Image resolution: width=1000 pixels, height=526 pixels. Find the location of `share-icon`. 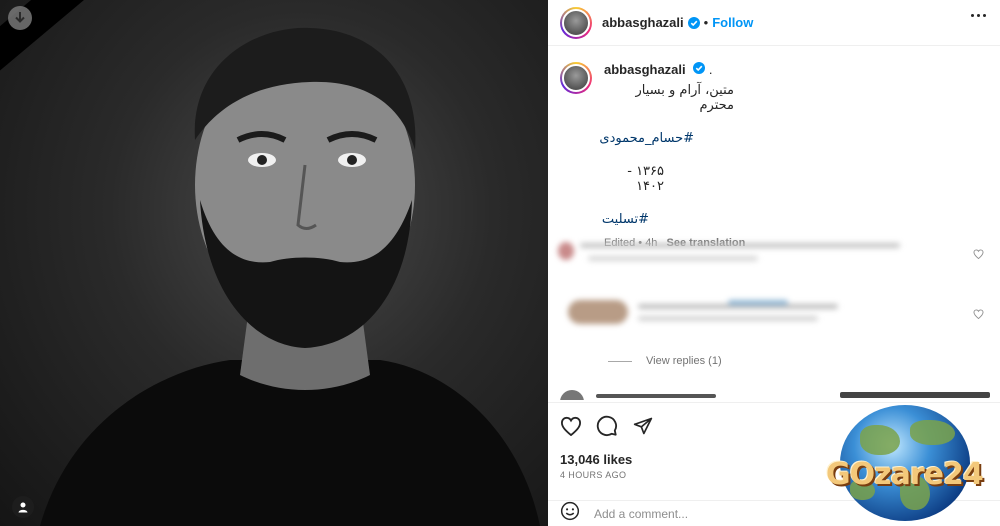

share-icon is located at coordinates (643, 426).